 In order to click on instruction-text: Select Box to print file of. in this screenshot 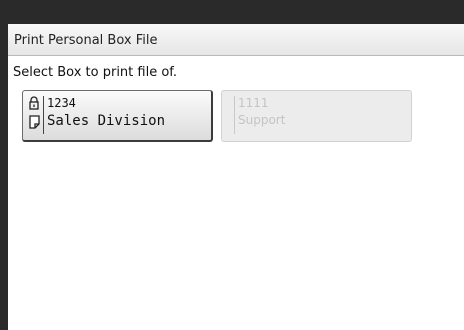, I will do `click(95, 72)`.